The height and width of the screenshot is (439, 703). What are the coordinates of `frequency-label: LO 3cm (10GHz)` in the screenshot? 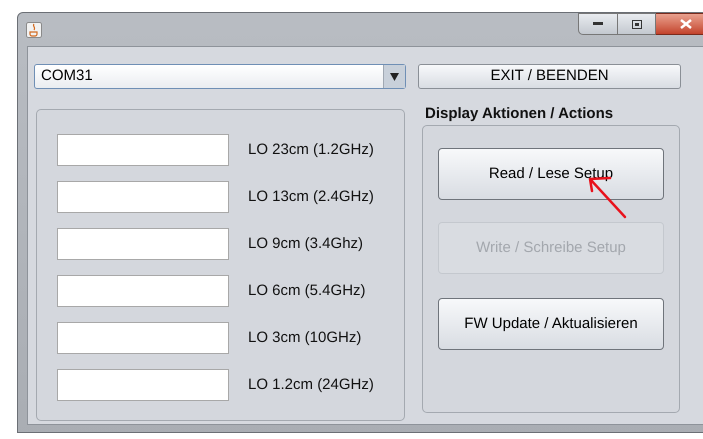 It's located at (305, 338).